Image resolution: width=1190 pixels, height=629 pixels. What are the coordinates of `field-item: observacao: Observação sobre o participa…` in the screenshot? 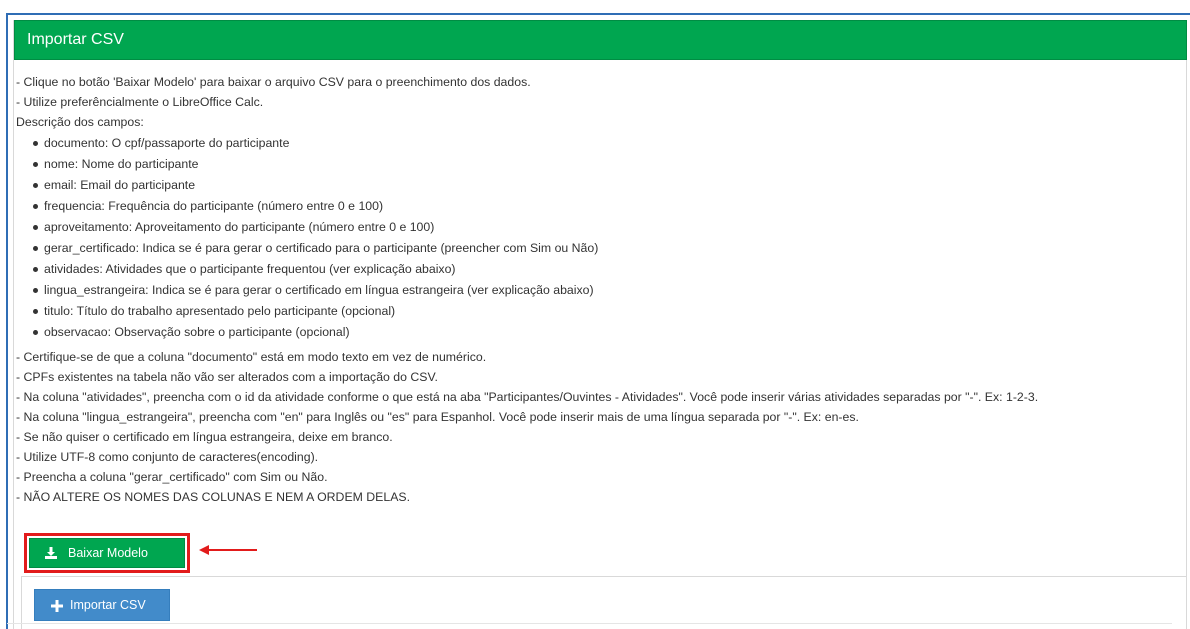 It's located at (197, 332).